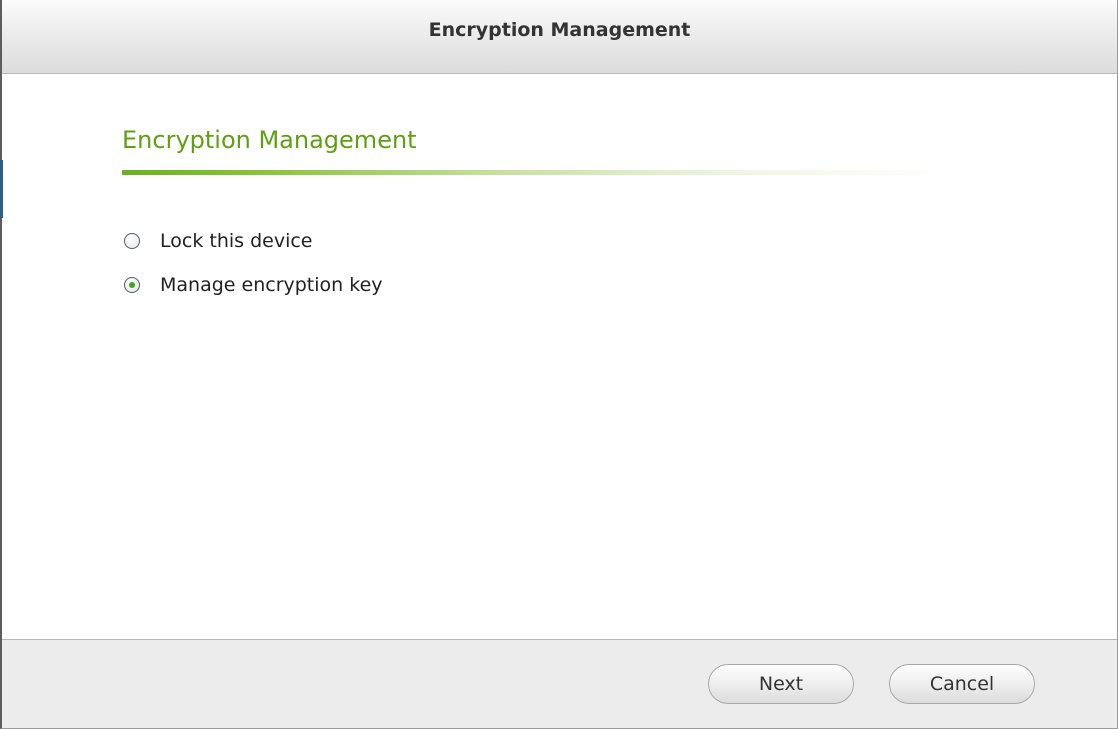  I want to click on next-button: Next, so click(781, 684).